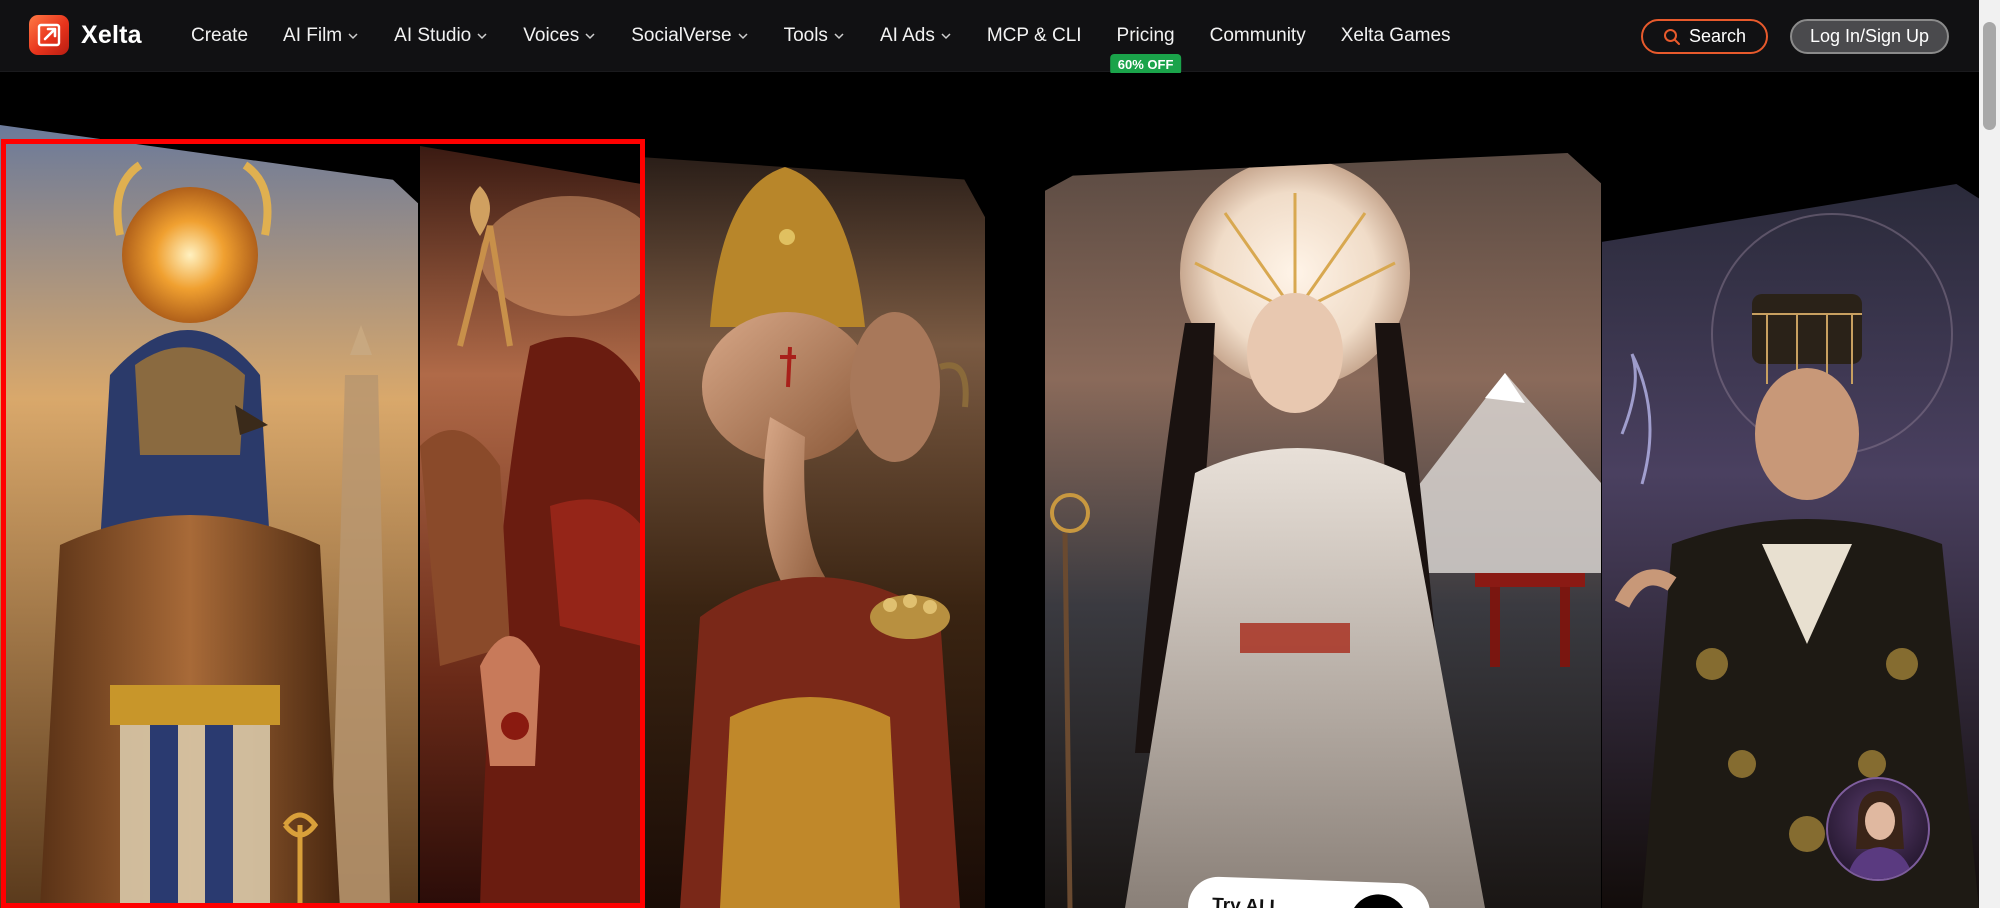  What do you see at coordinates (1671, 36) in the screenshot?
I see `search-icon` at bounding box center [1671, 36].